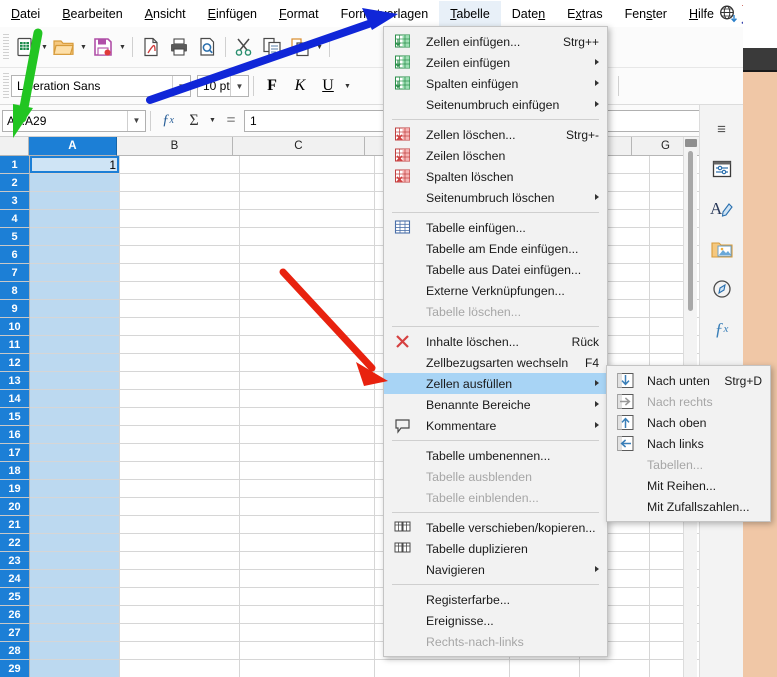  Describe the element at coordinates (75, 327) in the screenshot. I see `cell-A10` at that location.